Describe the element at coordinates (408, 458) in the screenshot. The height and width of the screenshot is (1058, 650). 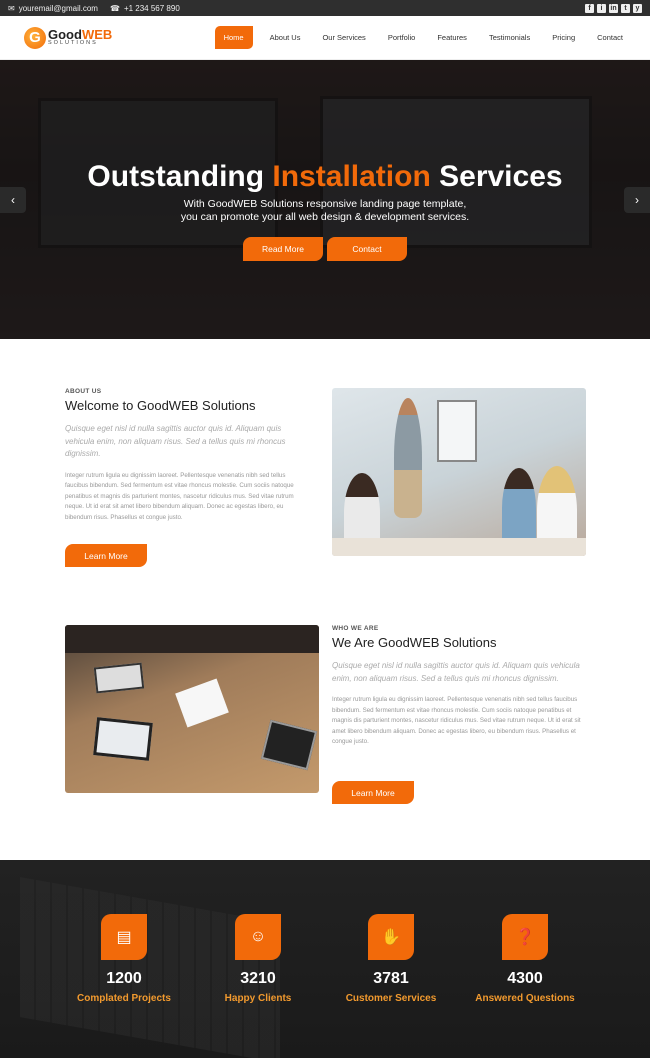
I see `presenter-figure` at that location.